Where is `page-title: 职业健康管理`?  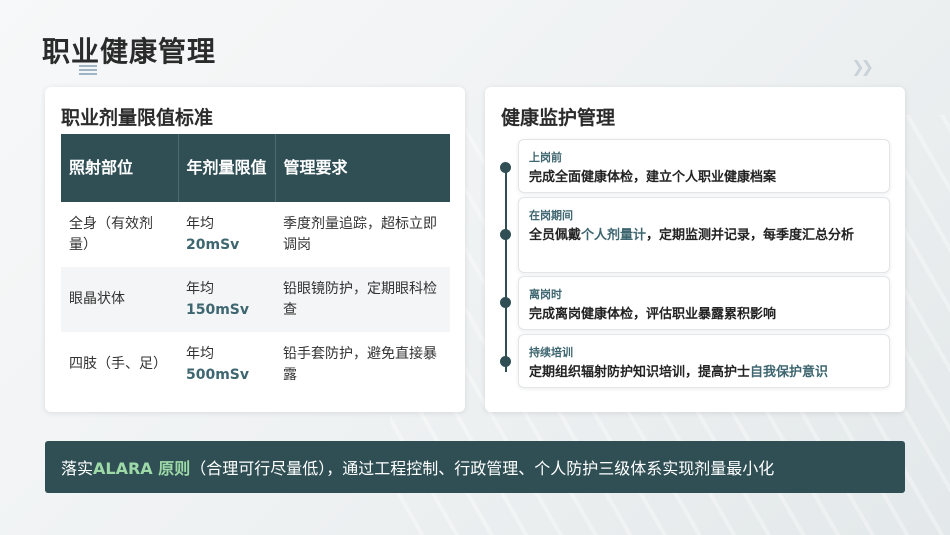 page-title: 职业健康管理 is located at coordinates (129, 51).